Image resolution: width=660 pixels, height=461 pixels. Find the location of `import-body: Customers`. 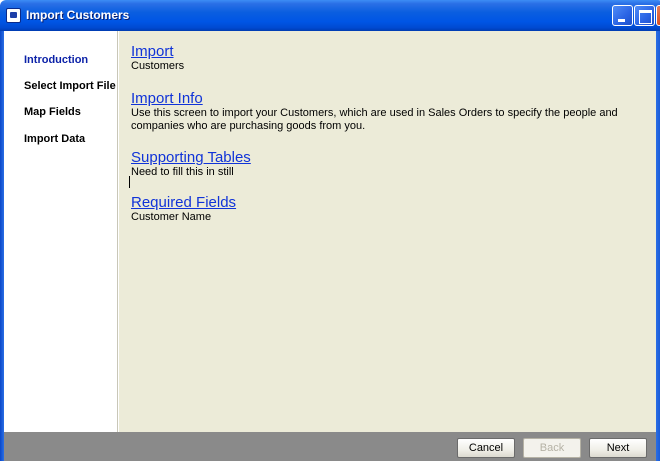

import-body: Customers is located at coordinates (158, 66).